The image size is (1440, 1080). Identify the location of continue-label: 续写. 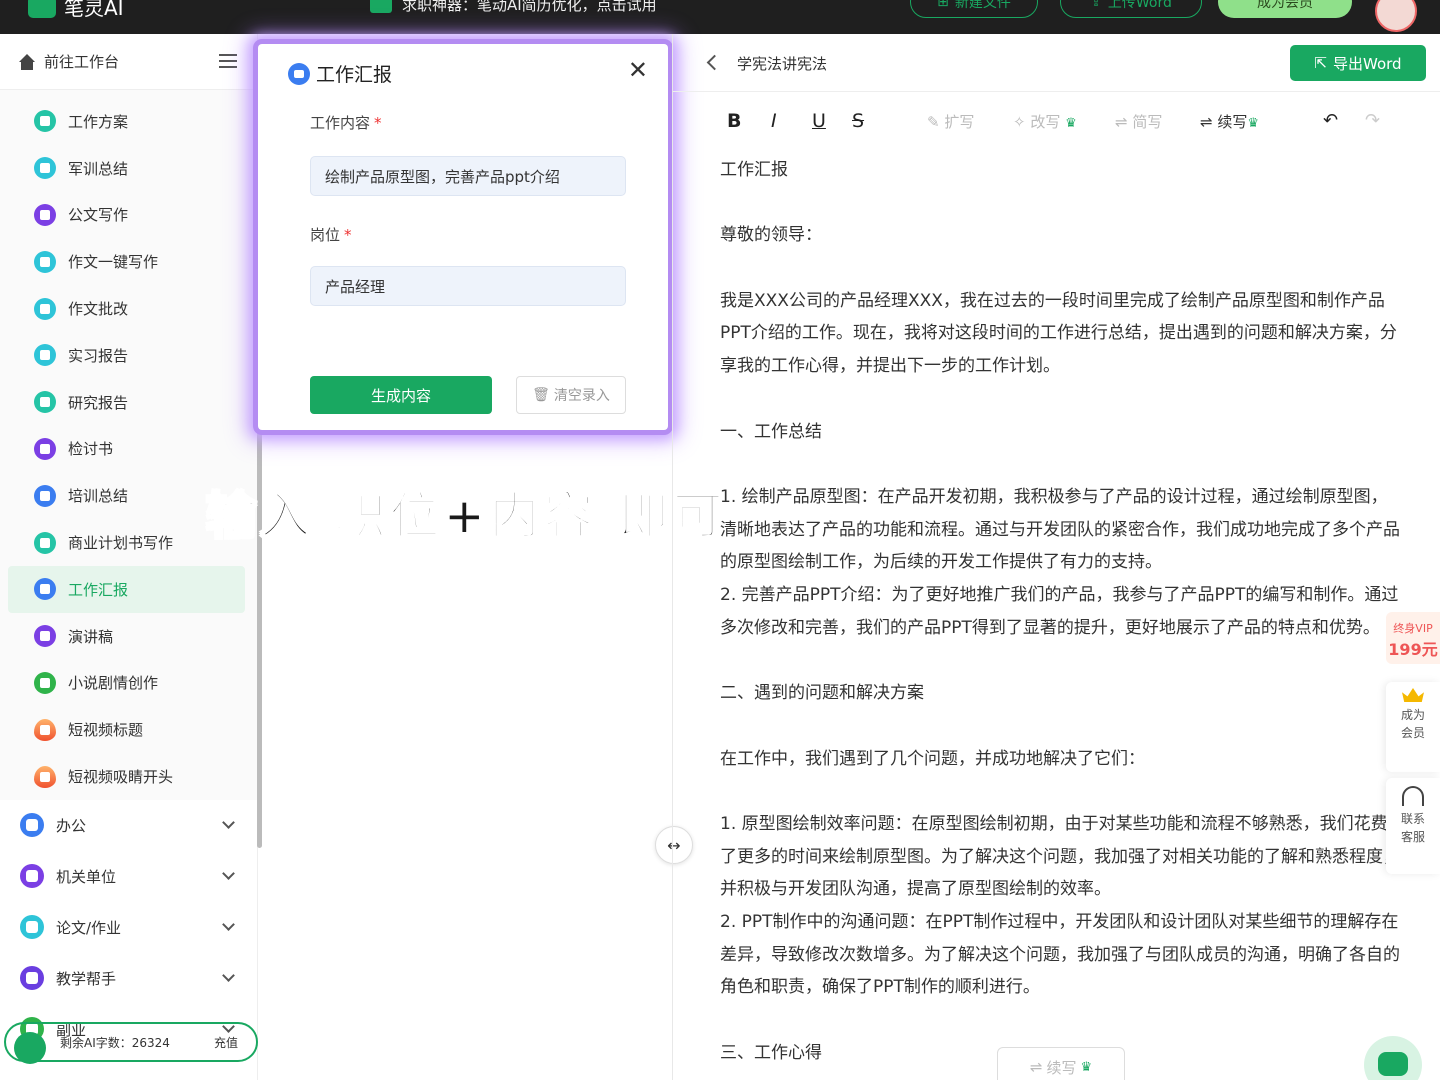
(1232, 122).